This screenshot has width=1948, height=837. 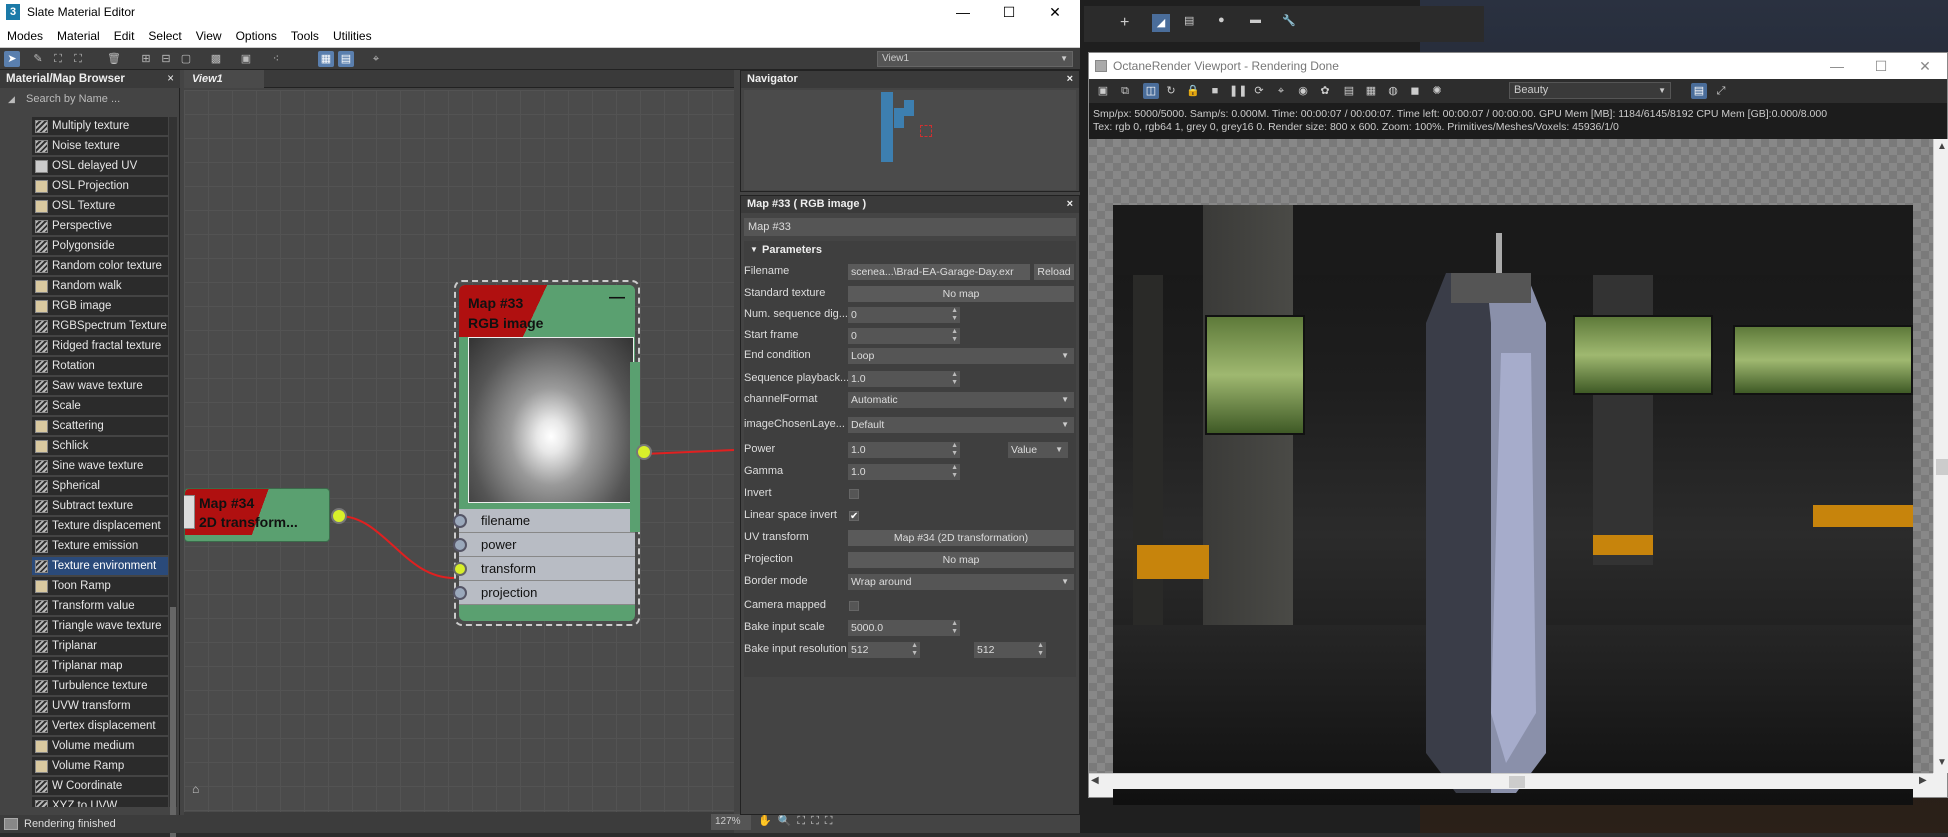 What do you see at coordinates (58, 59) in the screenshot?
I see `put-to-scene-icon: ⛶` at bounding box center [58, 59].